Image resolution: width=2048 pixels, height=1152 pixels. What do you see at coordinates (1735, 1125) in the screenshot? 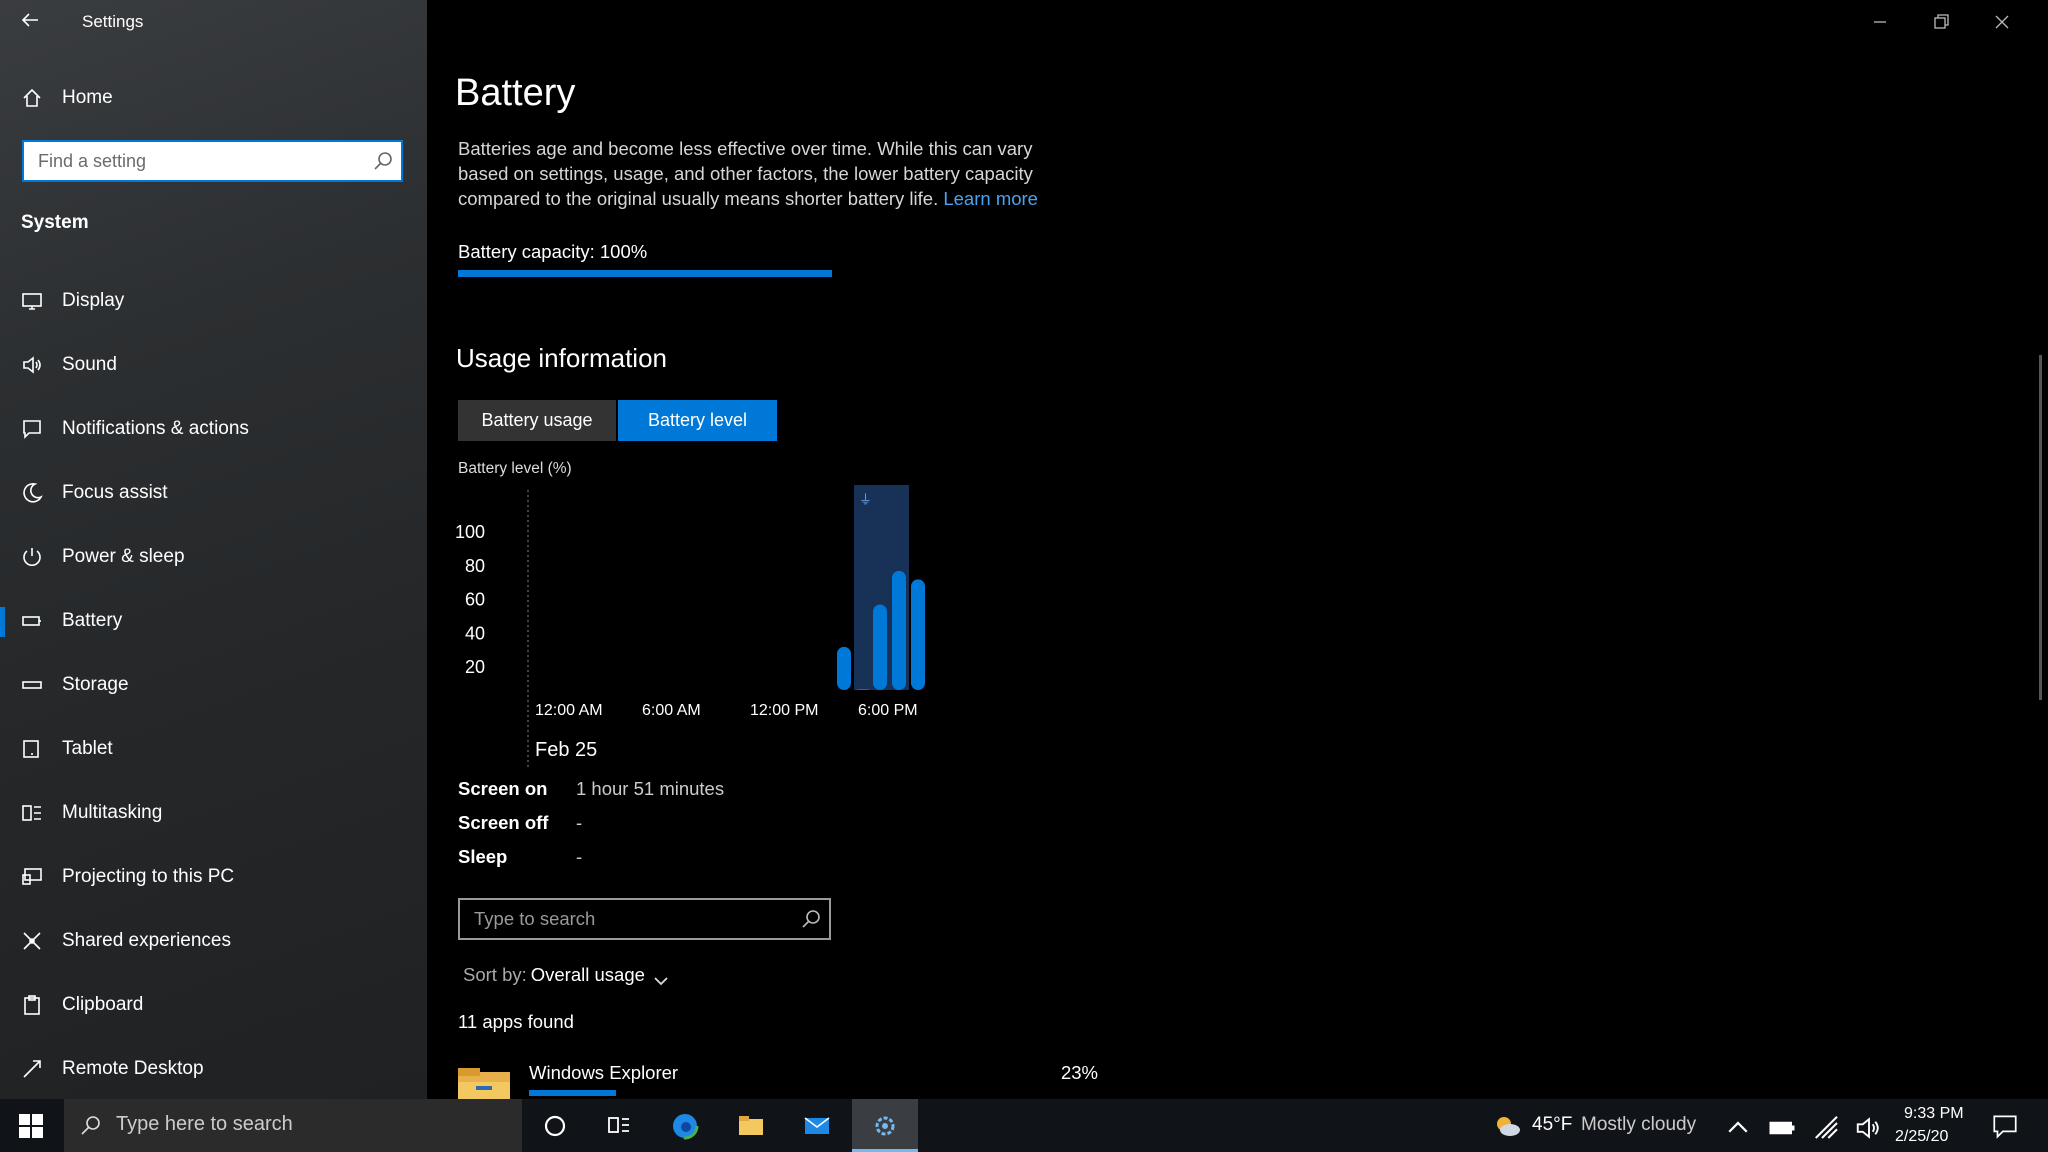
I see `chevron-up-icon` at bounding box center [1735, 1125].